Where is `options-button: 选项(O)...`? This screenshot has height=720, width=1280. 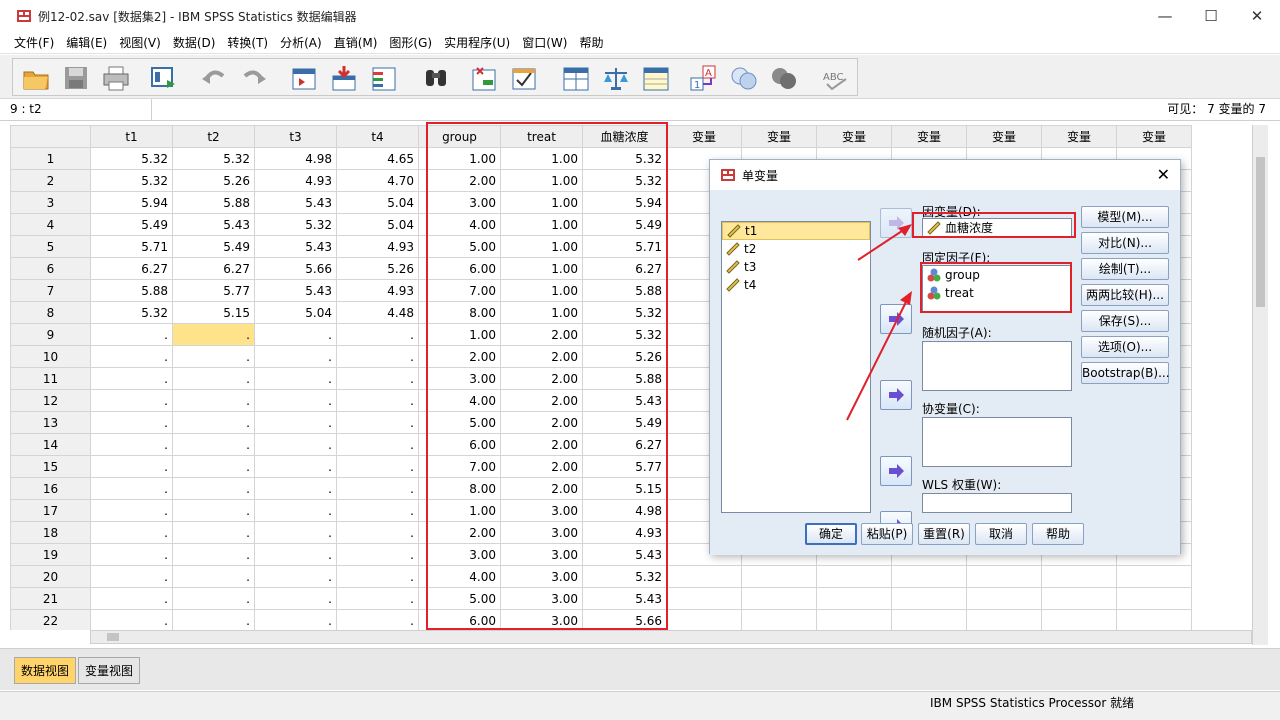
options-button: 选项(O)... is located at coordinates (1125, 347).